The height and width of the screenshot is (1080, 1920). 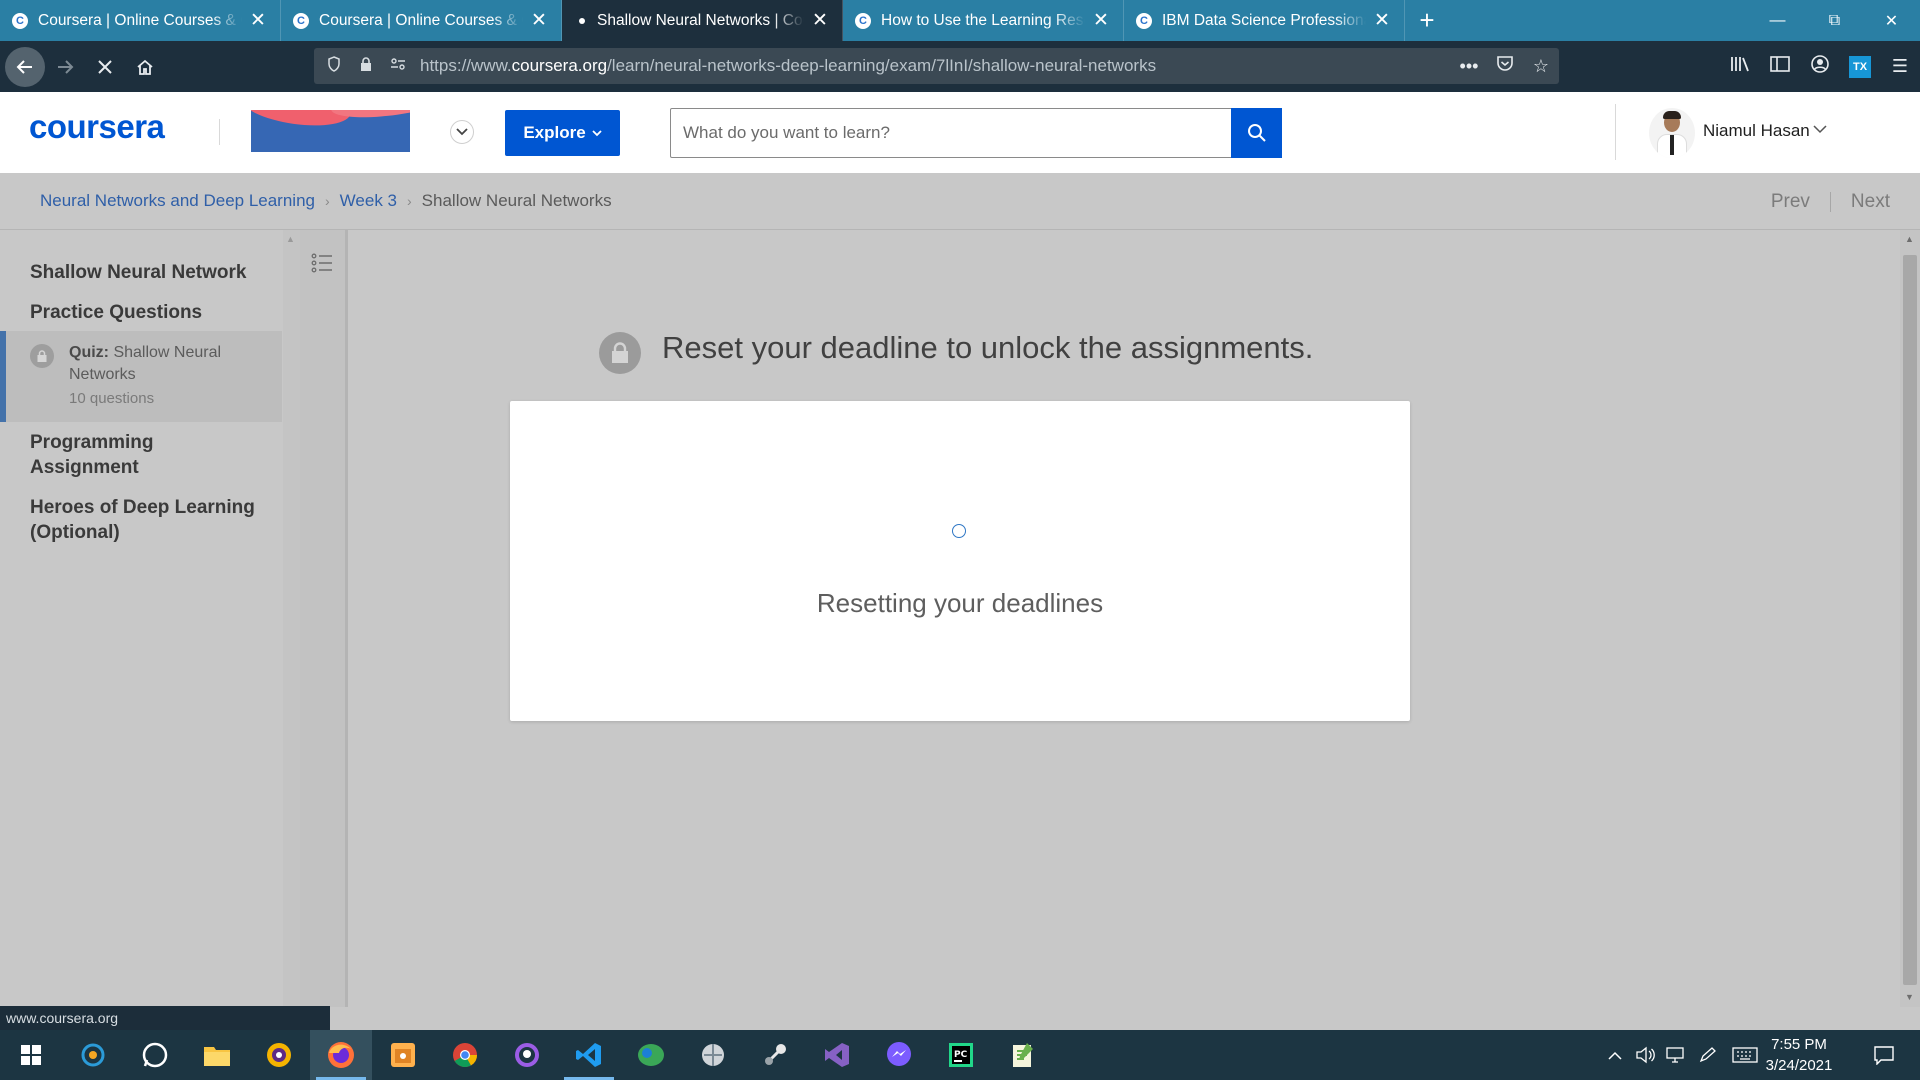 I want to click on github-desktop-icon, so click(x=527, y=1055).